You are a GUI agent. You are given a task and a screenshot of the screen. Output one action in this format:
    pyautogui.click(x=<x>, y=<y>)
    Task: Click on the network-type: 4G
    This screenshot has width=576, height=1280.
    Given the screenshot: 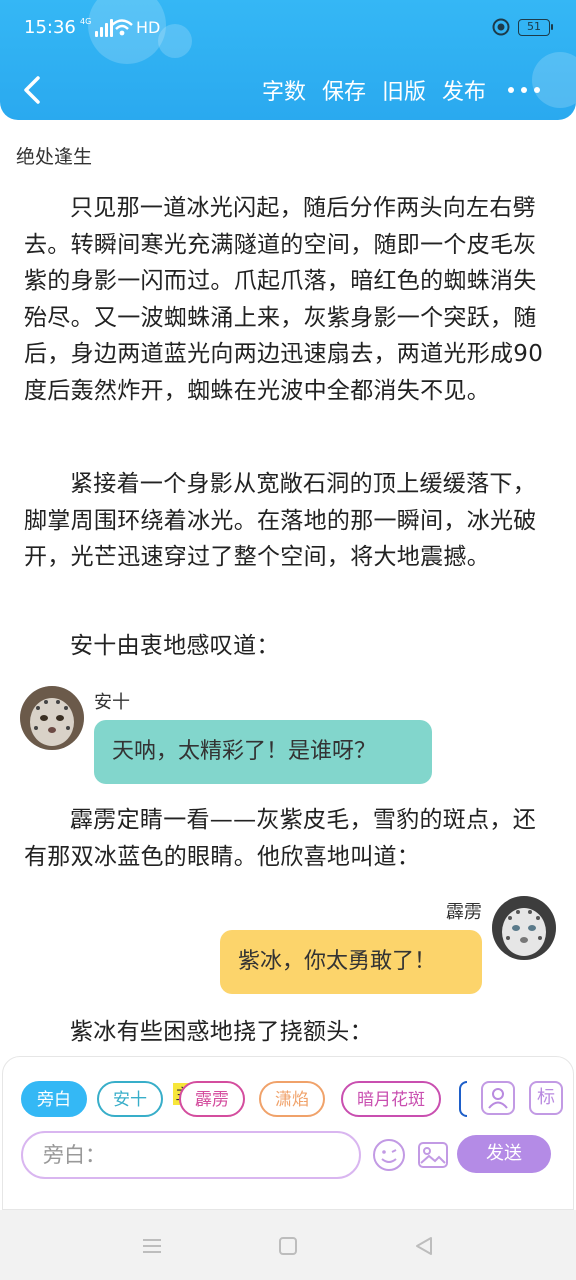 What is the action you would take?
    pyautogui.click(x=86, y=21)
    